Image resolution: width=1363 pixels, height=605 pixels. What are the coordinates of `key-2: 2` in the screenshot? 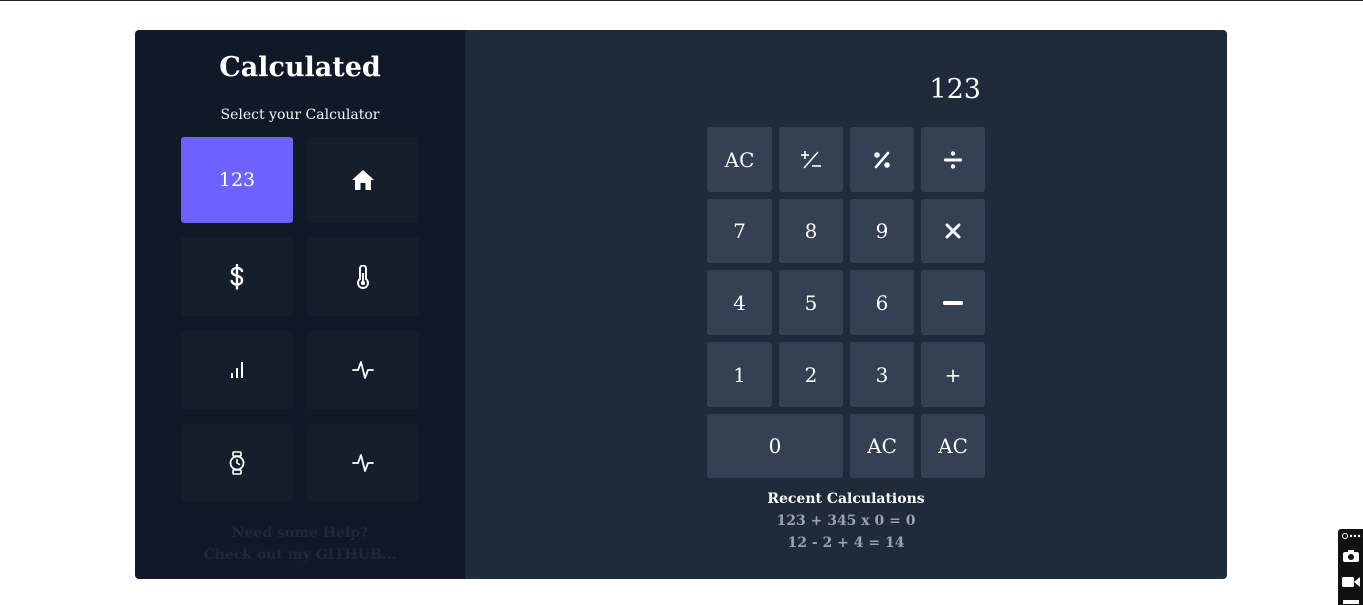 It's located at (811, 374).